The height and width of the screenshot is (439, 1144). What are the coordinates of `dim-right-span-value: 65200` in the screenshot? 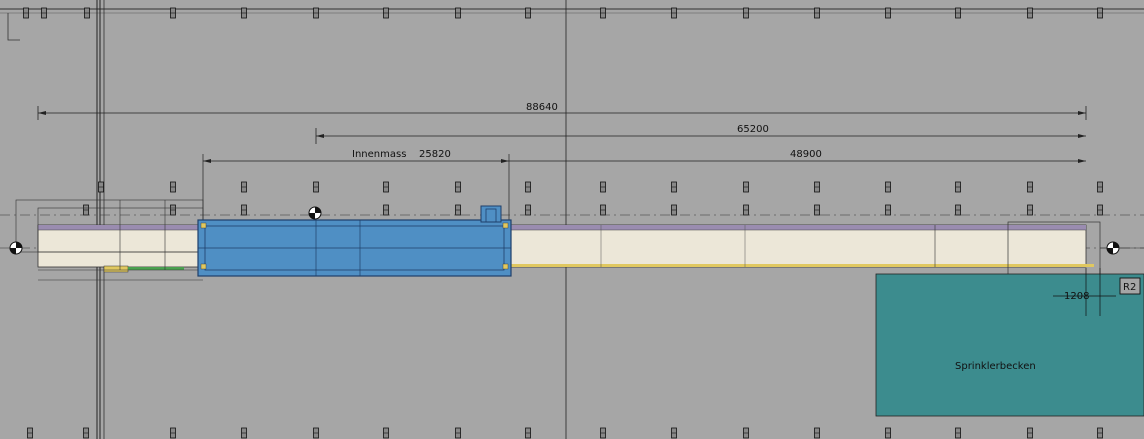 It's located at (753, 129).